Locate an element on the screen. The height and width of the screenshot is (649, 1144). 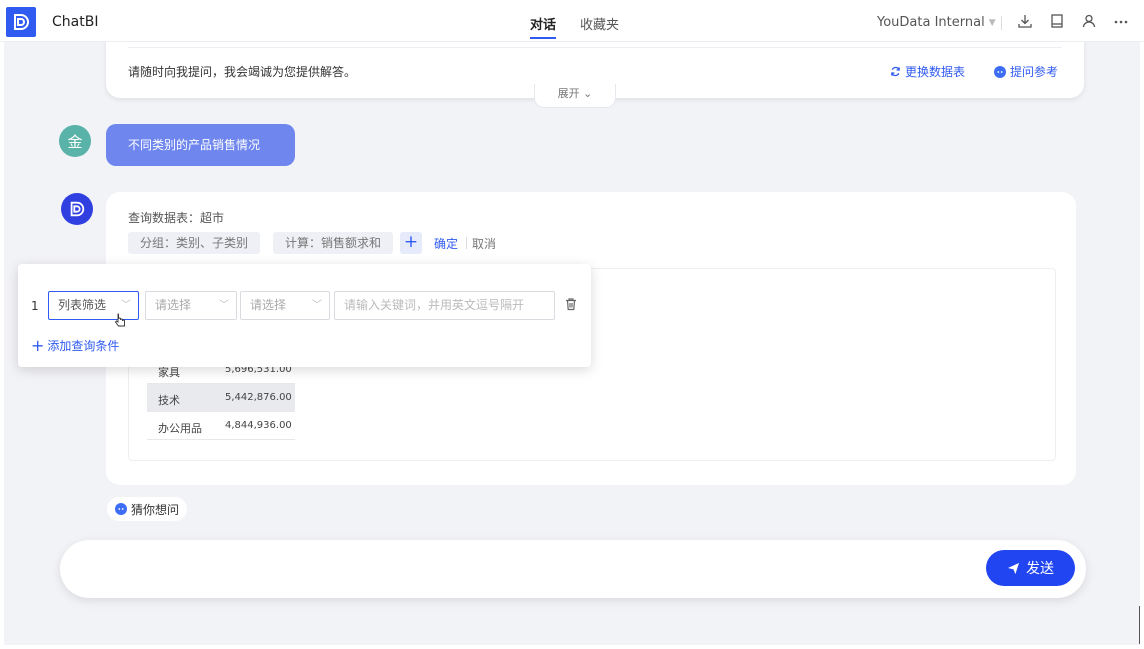
expand-toggle: 展开 ⌄ is located at coordinates (575, 96).